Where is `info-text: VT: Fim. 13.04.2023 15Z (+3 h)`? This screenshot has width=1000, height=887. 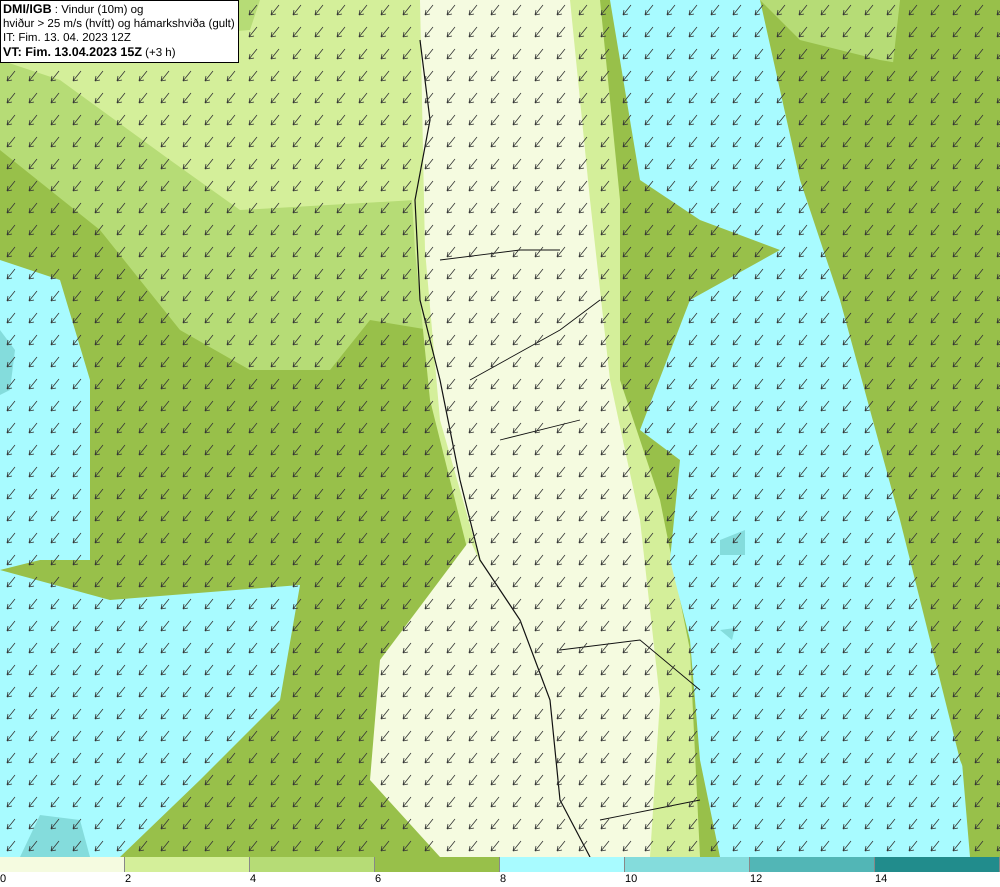 info-text: VT: Fim. 13.04.2023 15Z (+3 h) is located at coordinates (90, 52).